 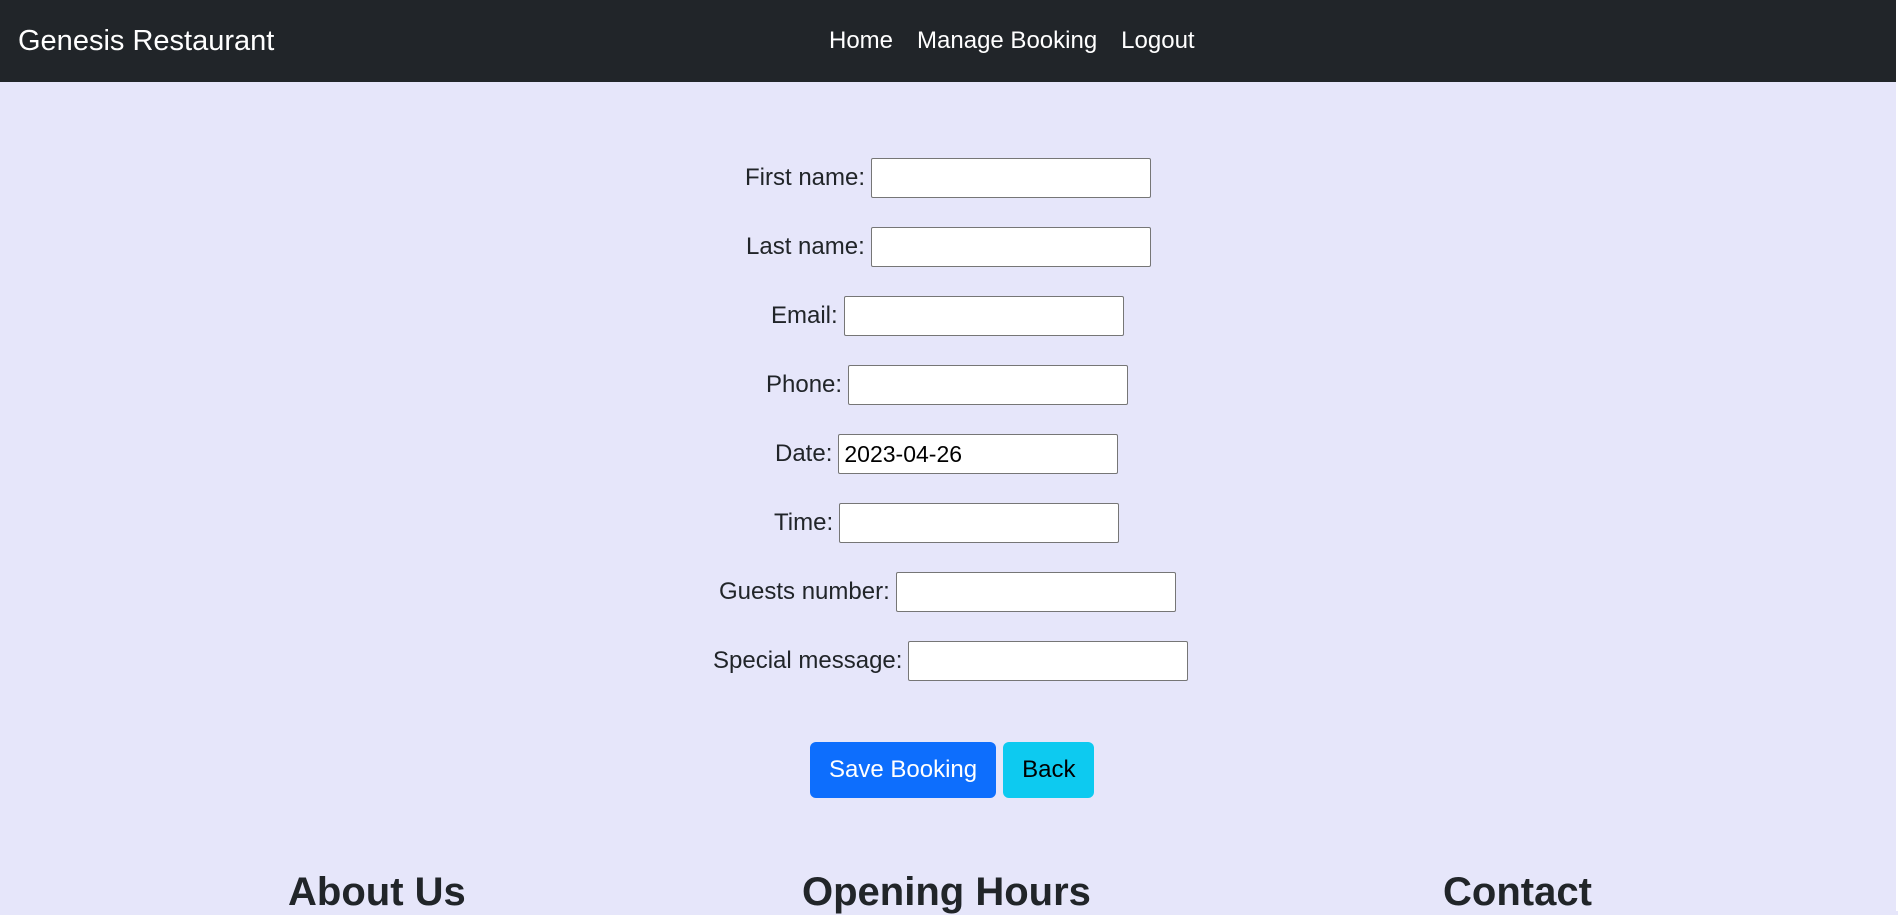 I want to click on special-message-row: Special message:, so click(x=951, y=661).